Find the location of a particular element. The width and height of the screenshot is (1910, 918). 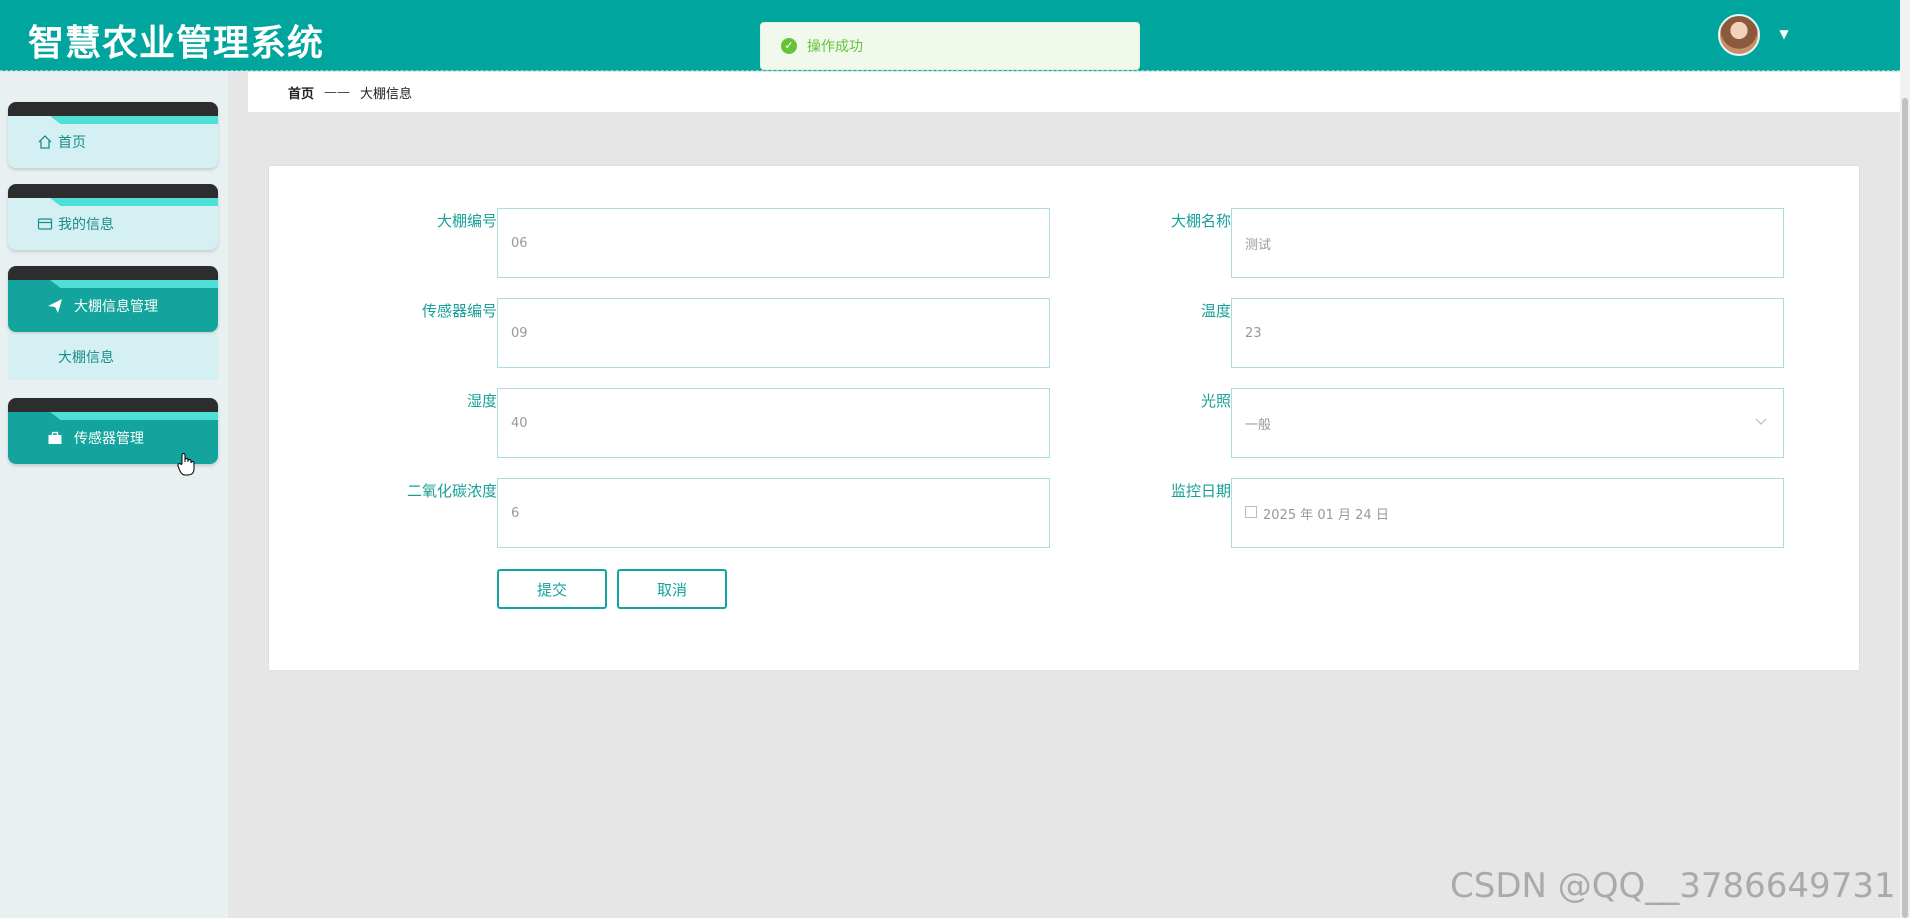

sidebar-item-greenhouse-management: 大棚信息管理 is located at coordinates (113, 299).